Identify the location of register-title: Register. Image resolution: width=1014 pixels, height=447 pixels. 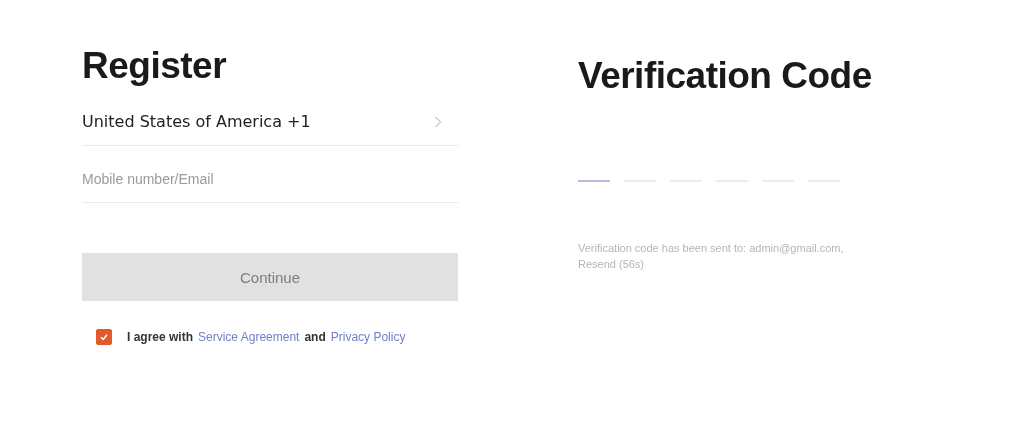
(155, 66).